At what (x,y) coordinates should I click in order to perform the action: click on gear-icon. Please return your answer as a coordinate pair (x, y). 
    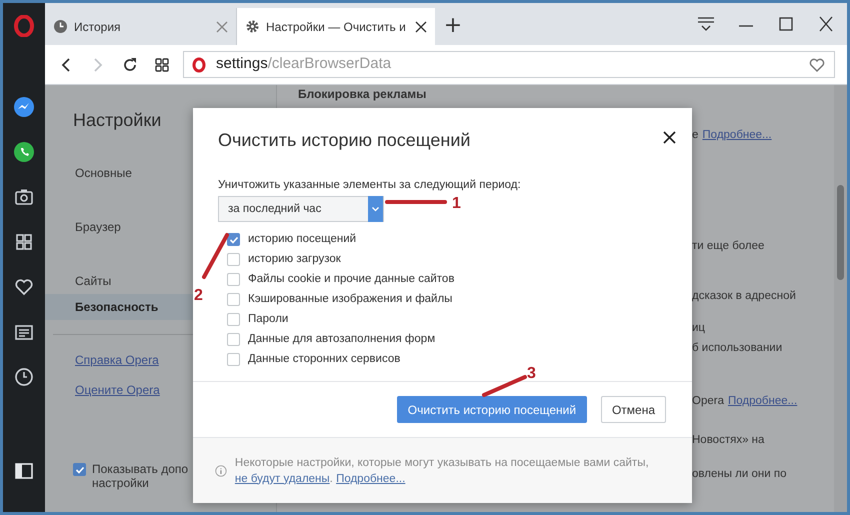
    Looking at the image, I should click on (252, 26).